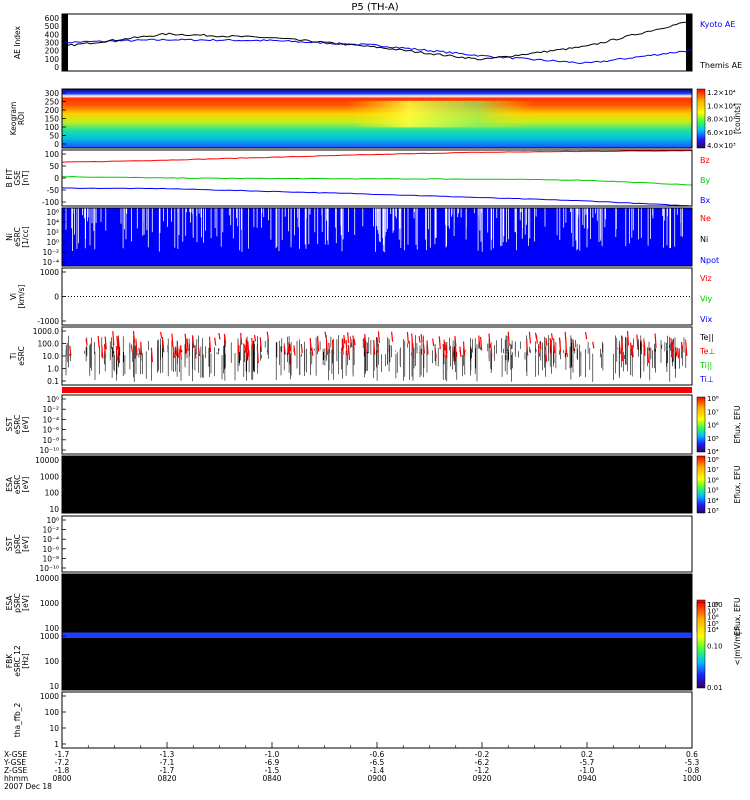 Image resolution: width=750 pixels, height=800 pixels. Describe the element at coordinates (706, 319) in the screenshot. I see `legend-label: Vix` at that location.